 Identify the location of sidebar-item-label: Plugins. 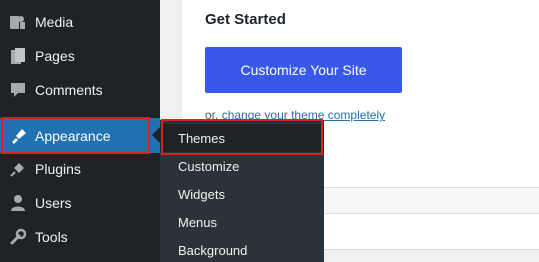
(58, 169).